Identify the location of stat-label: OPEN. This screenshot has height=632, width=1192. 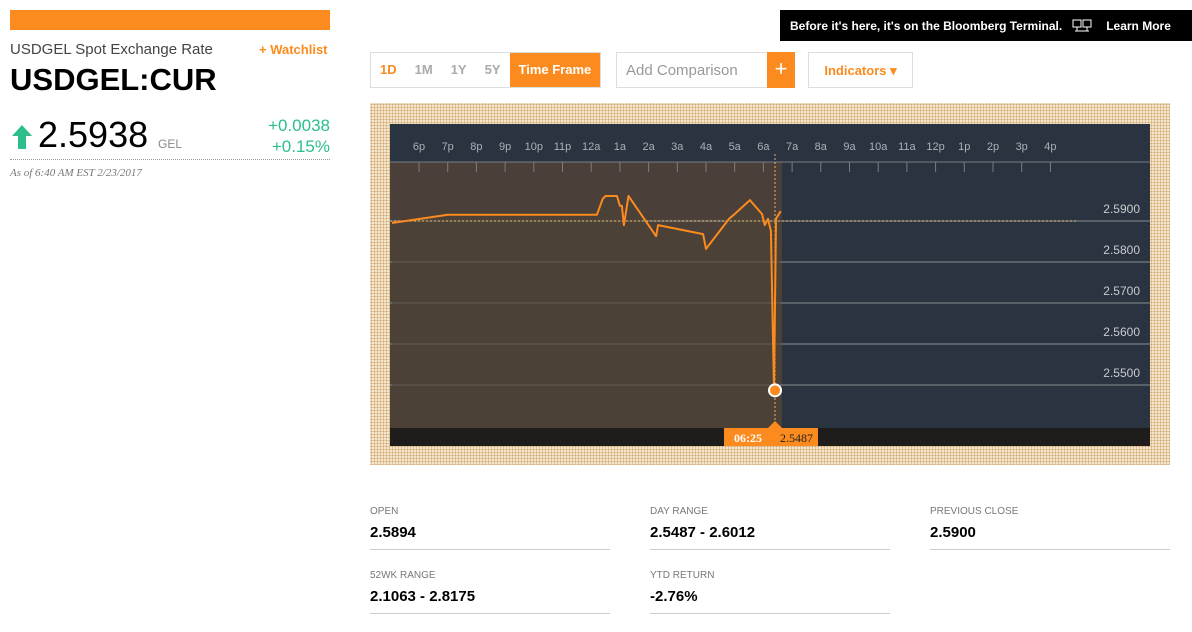
(384, 511).